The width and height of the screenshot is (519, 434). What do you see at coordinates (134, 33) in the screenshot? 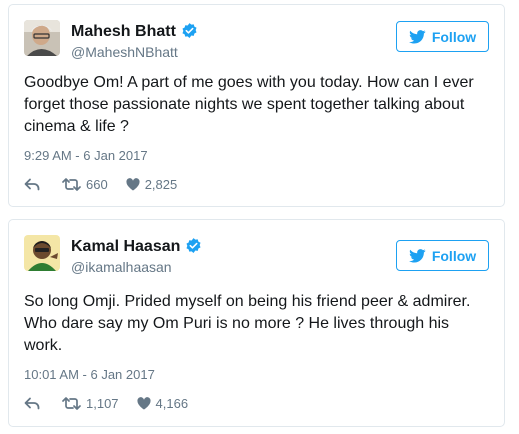
I see `display-name: Mahesh Bhatt` at bounding box center [134, 33].